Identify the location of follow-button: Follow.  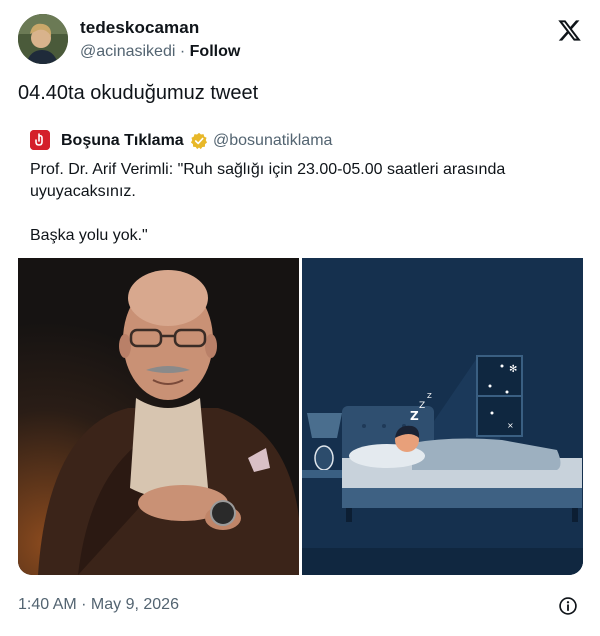
(215, 51).